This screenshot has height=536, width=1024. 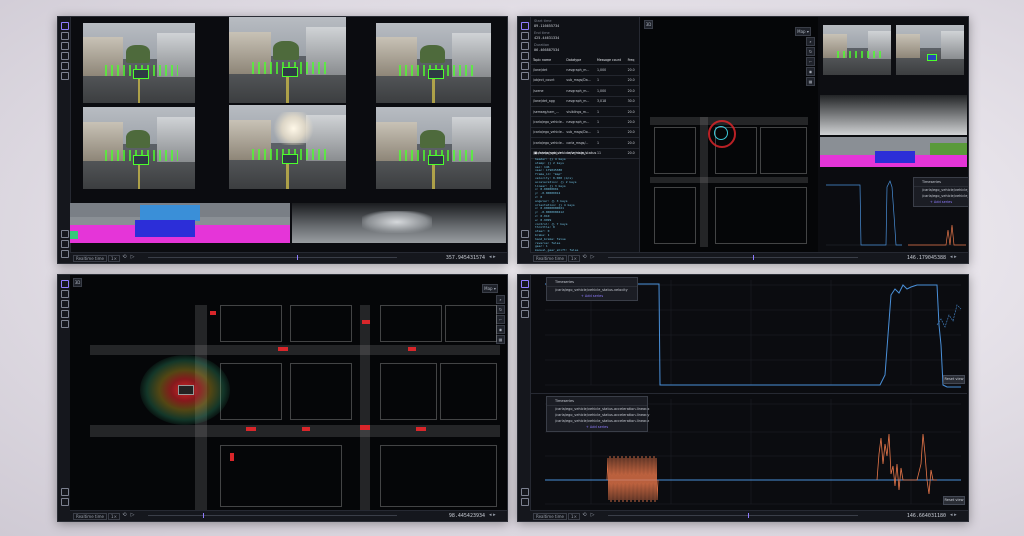 What do you see at coordinates (433, 148) in the screenshot?
I see `camera-back-right` at bounding box center [433, 148].